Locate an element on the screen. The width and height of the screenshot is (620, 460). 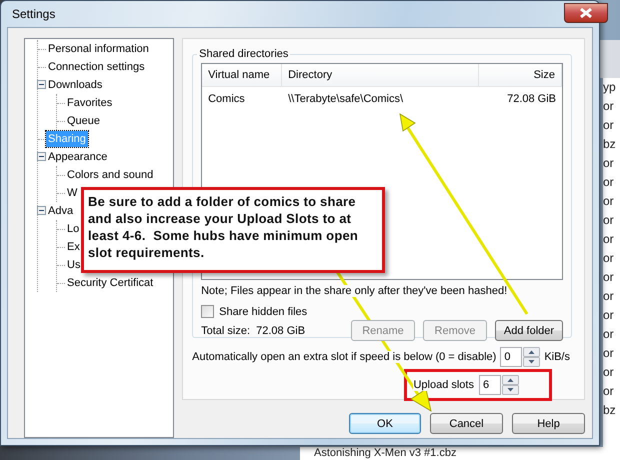
note-text: Note; Files appear in the share only after they've been hashed! is located at coordinates (354, 291).